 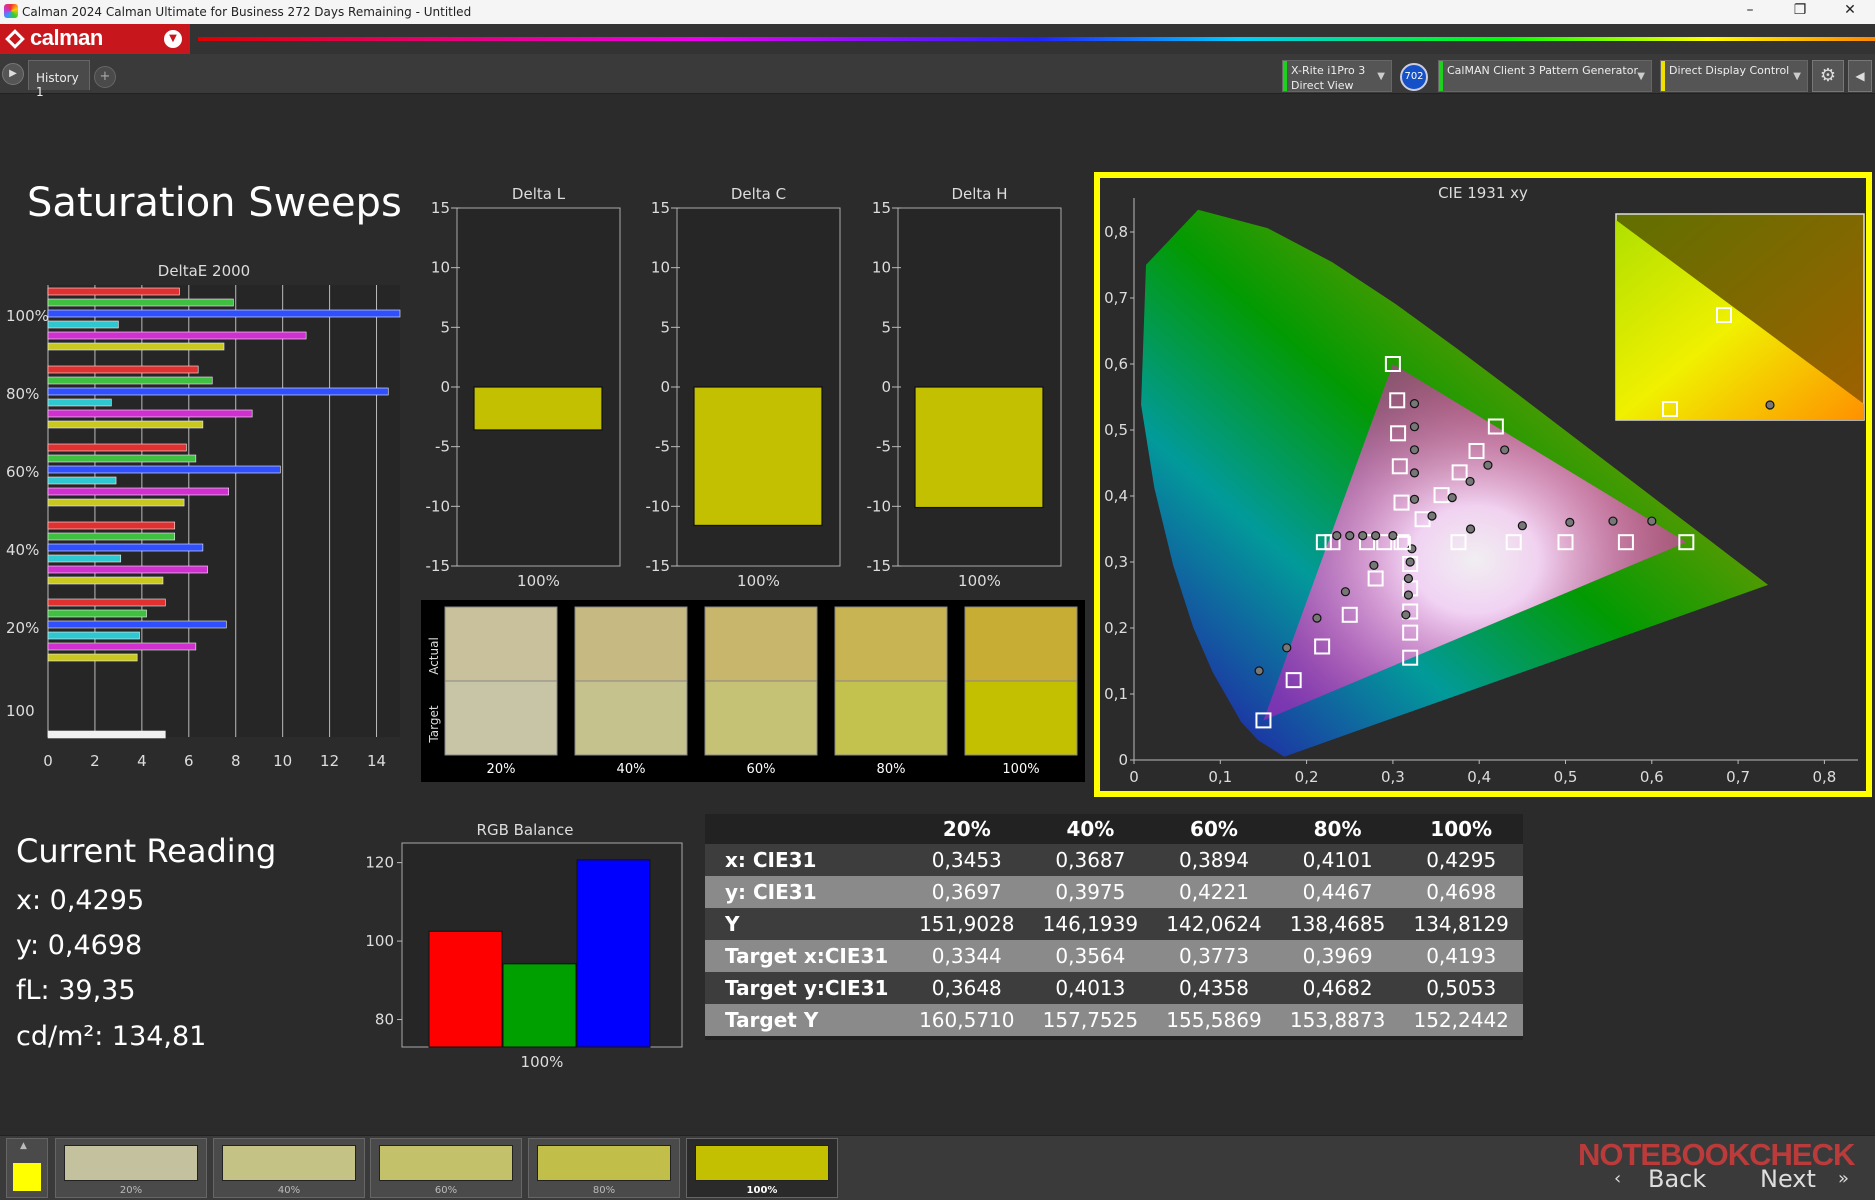 I want to click on delta-y-tick: -15, so click(x=658, y=566).